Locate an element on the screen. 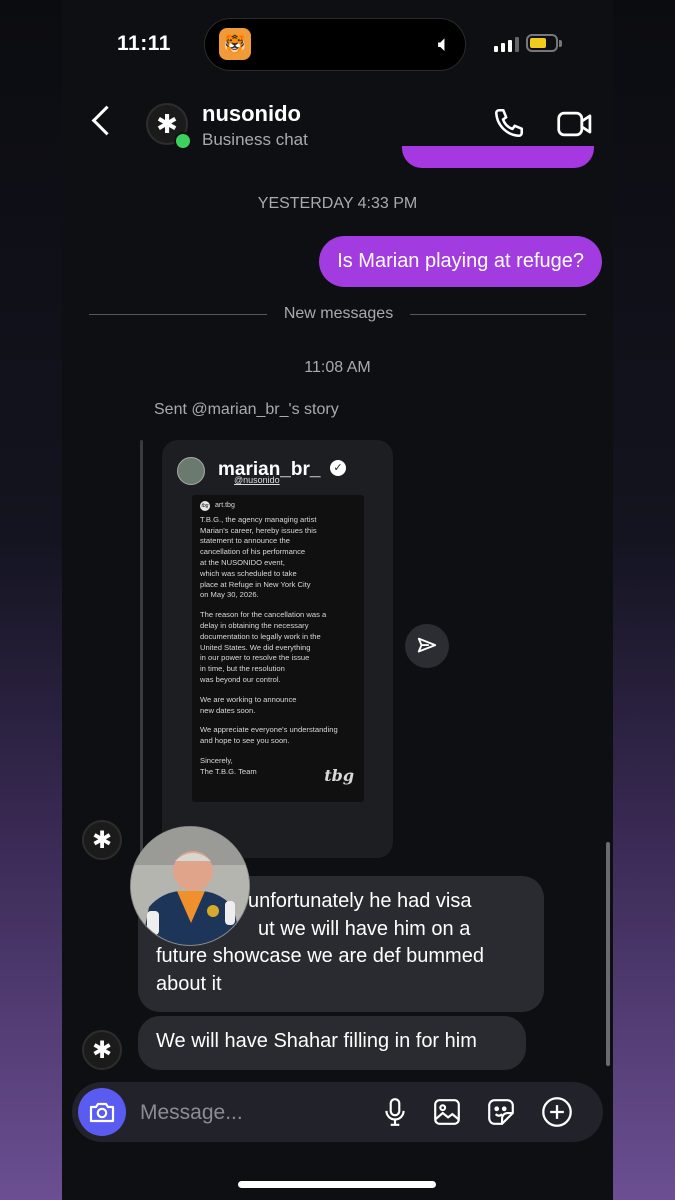  timestamp: 11:08 AM is located at coordinates (337, 367).